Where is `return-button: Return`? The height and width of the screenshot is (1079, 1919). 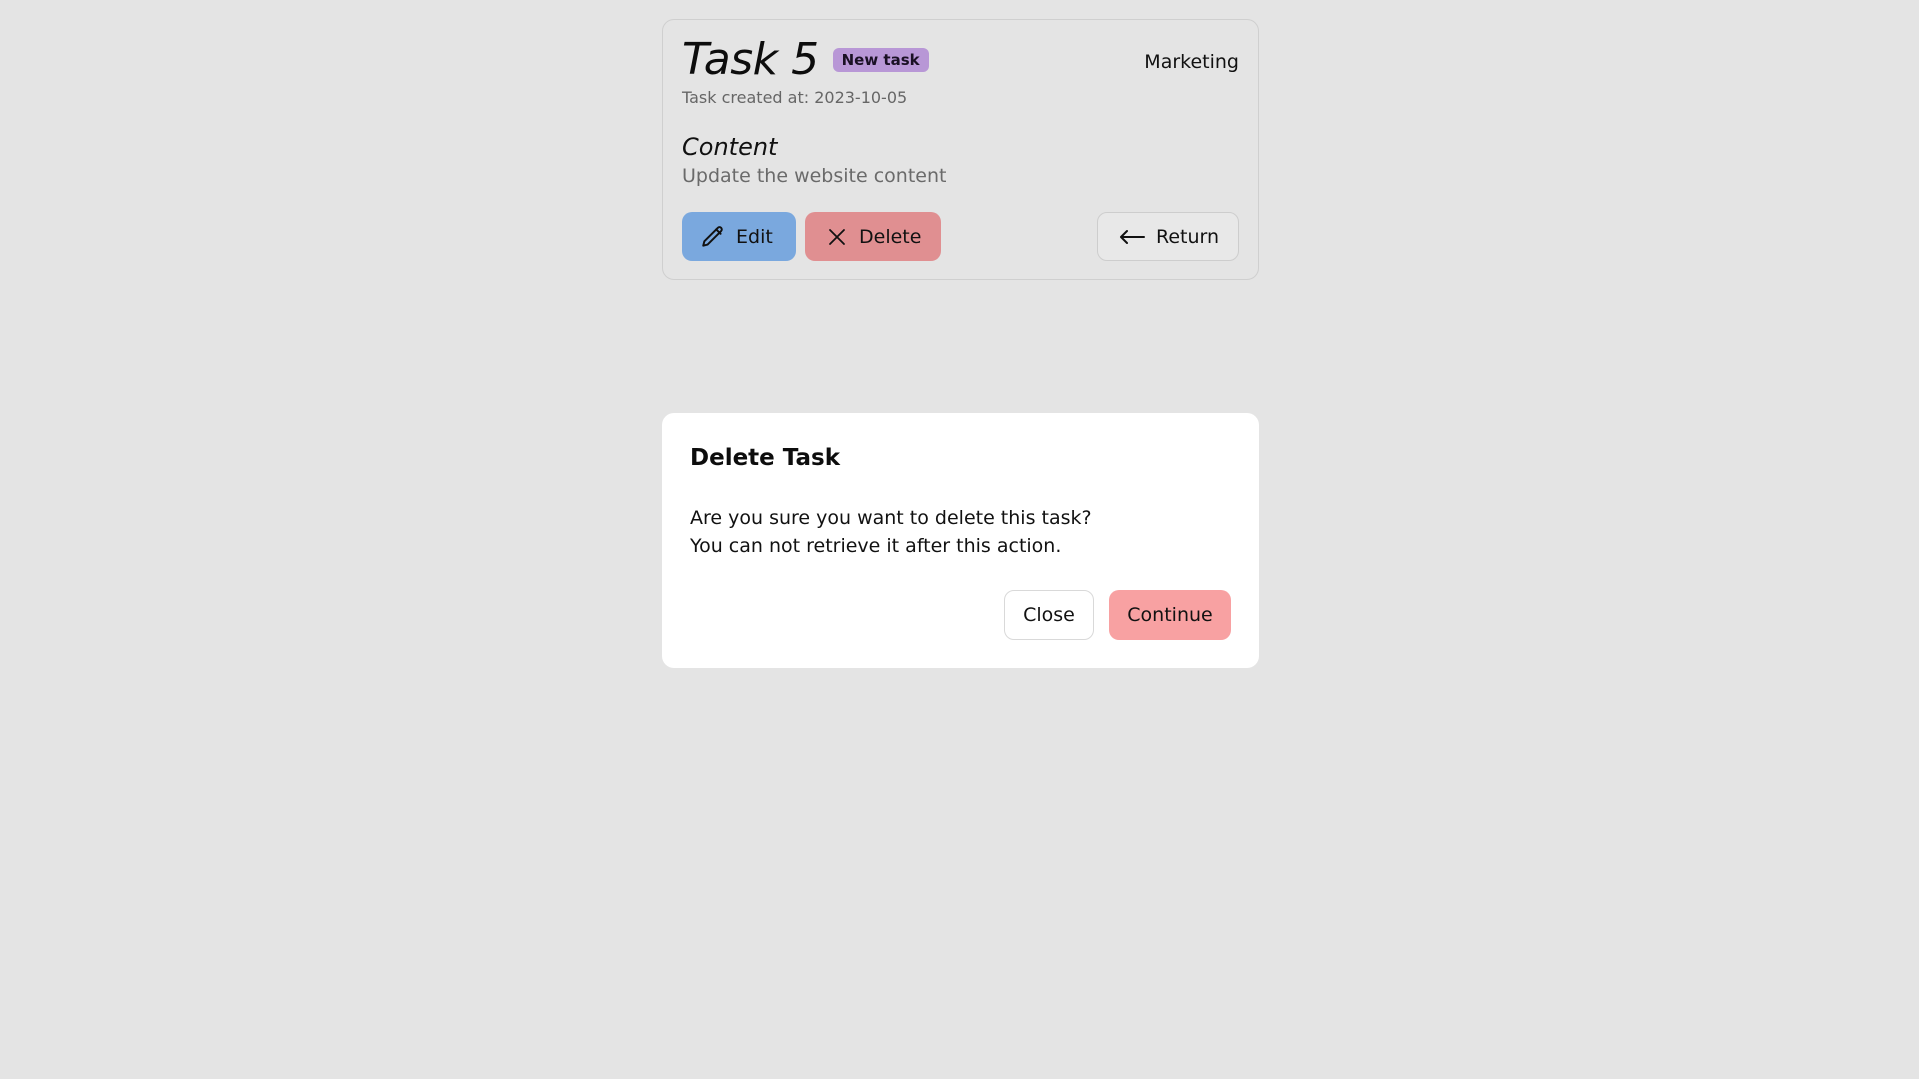
return-button: Return is located at coordinates (1168, 236).